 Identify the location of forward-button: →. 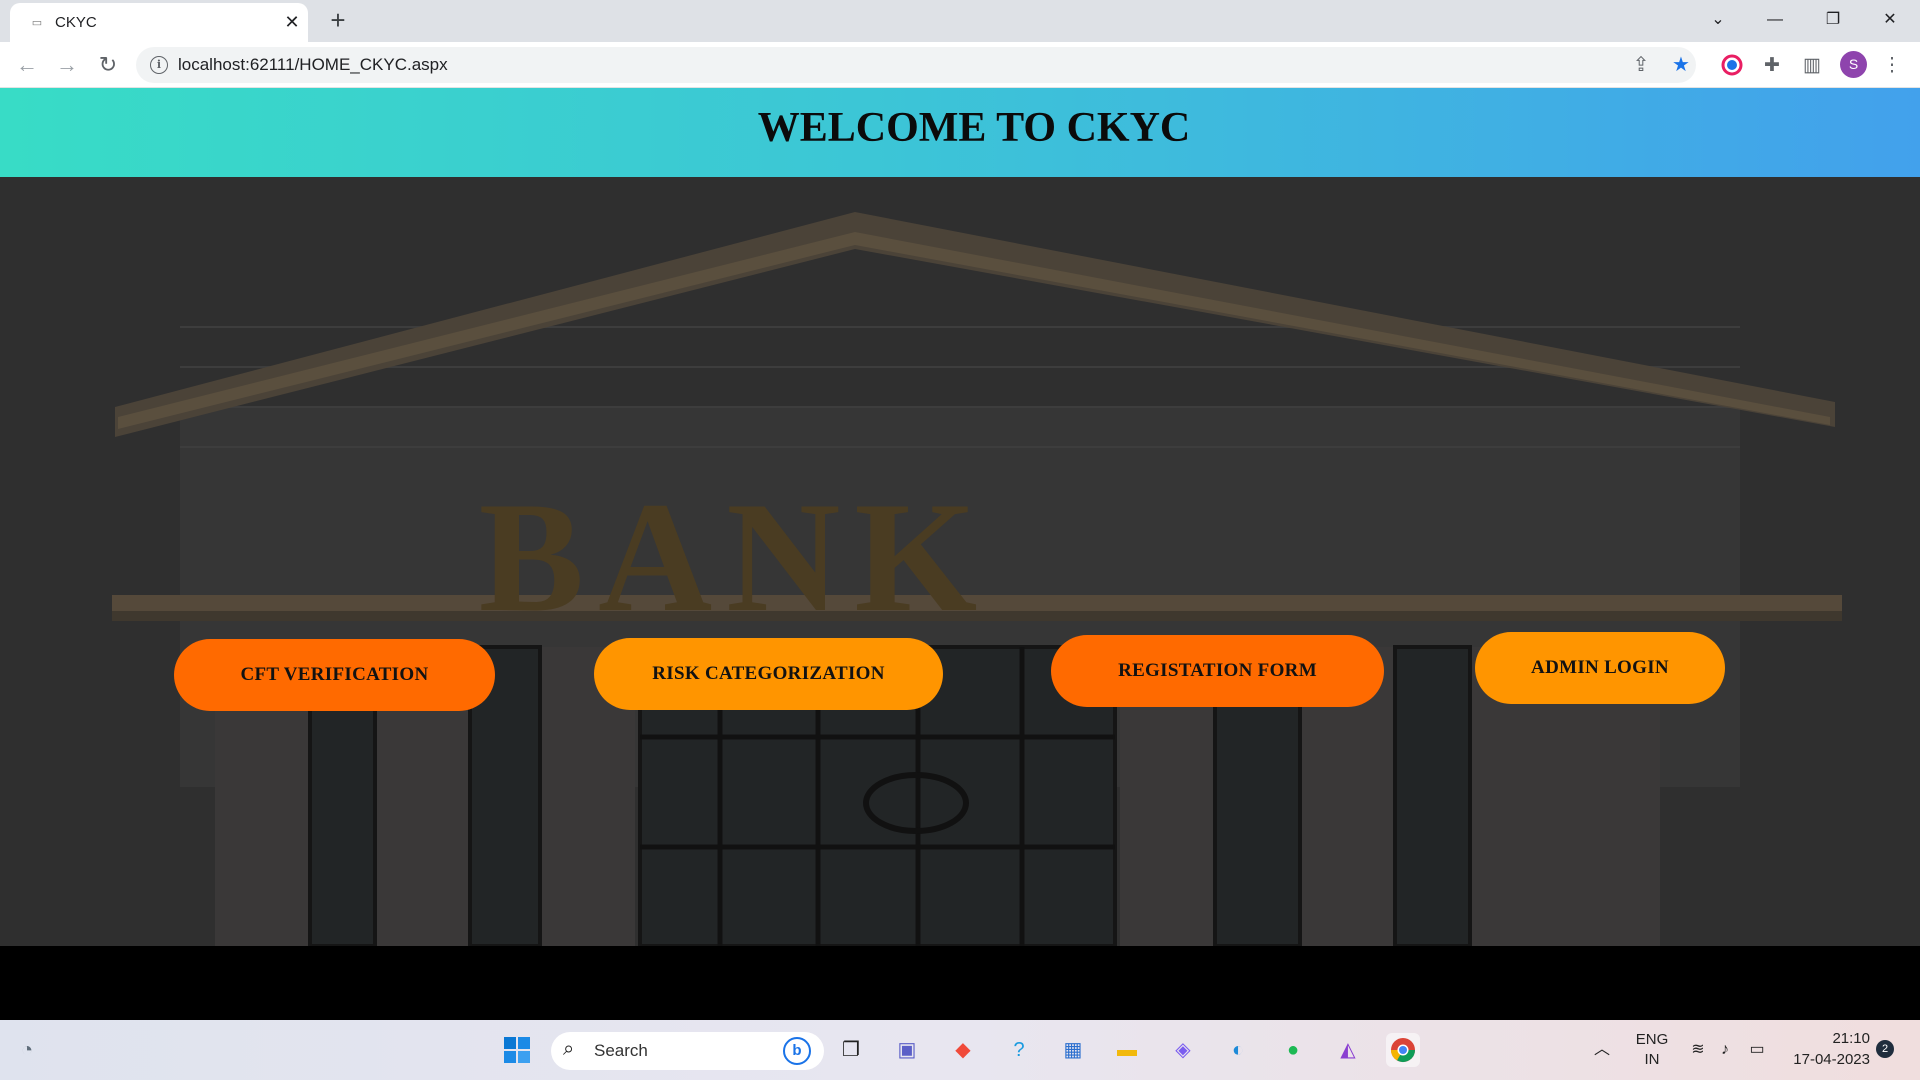
(67, 65).